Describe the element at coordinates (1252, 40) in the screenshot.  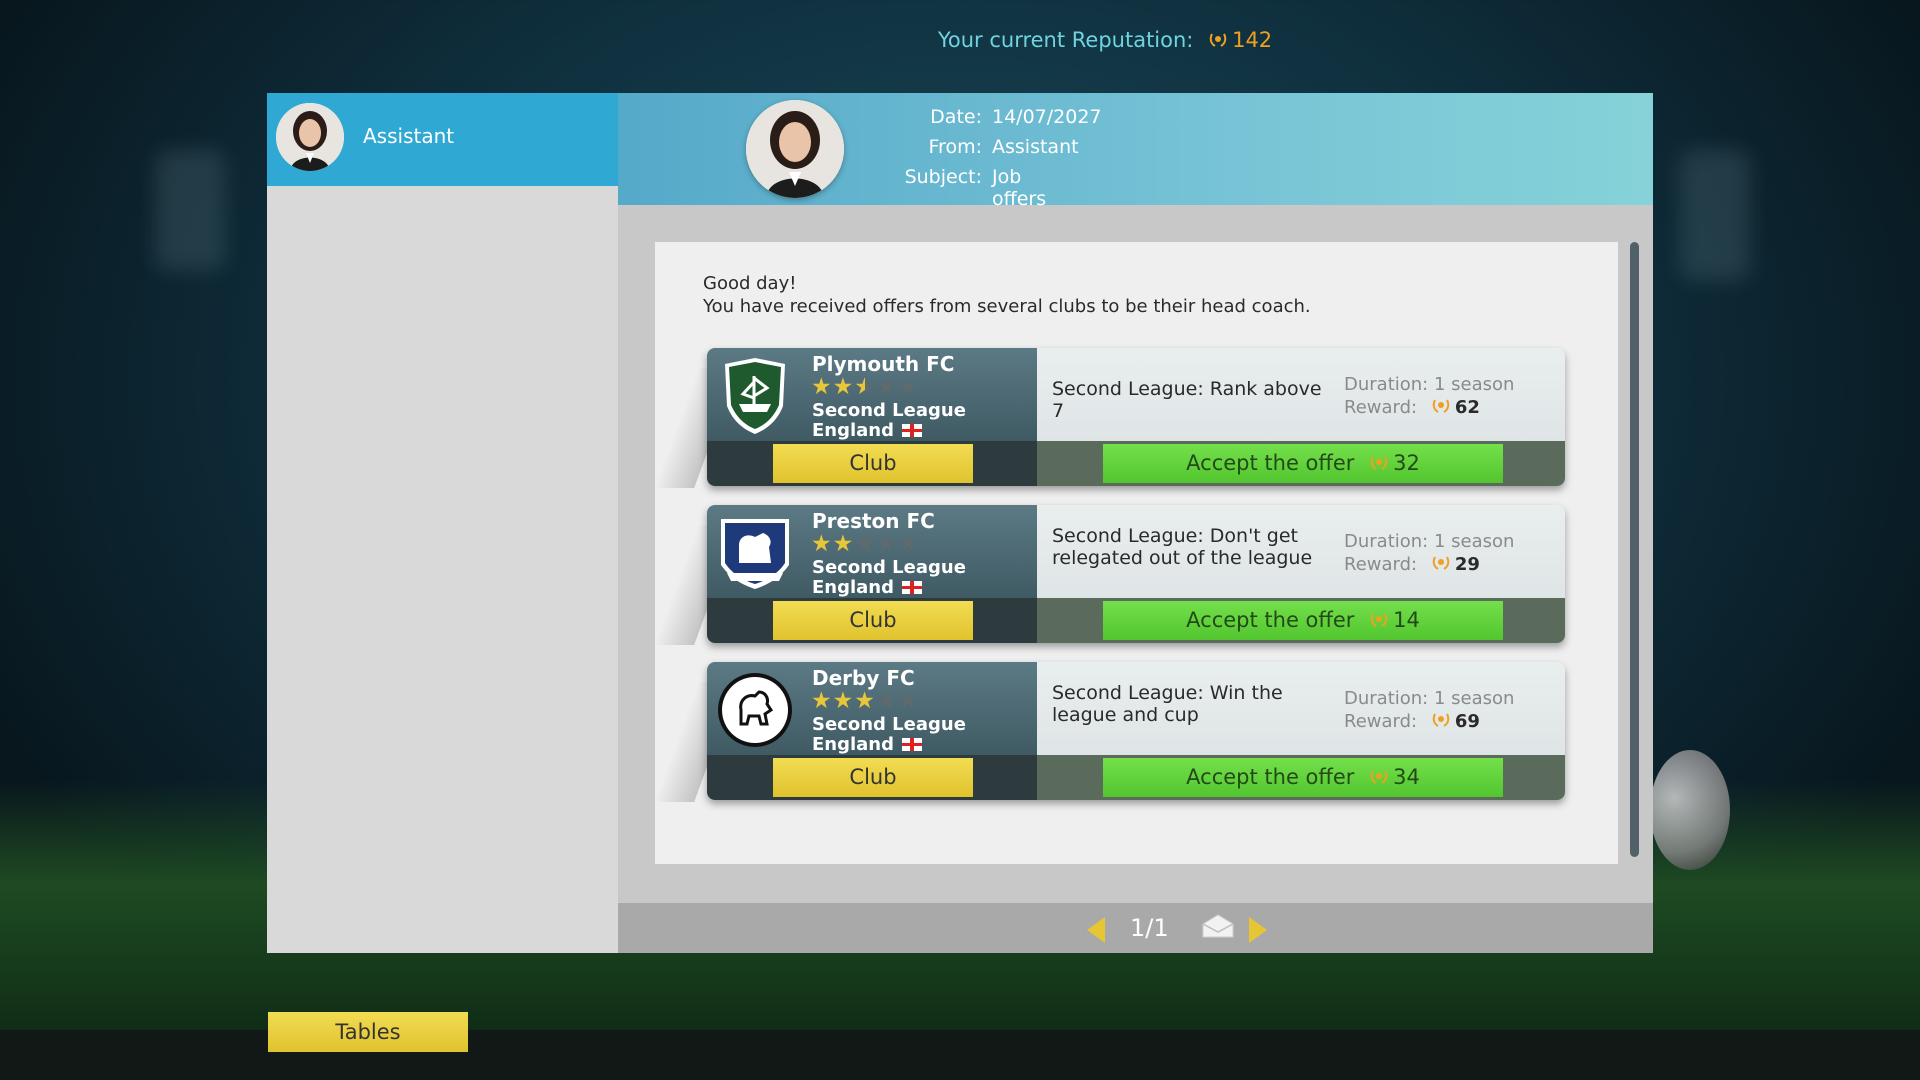
I see `reputation-value: 142` at that location.